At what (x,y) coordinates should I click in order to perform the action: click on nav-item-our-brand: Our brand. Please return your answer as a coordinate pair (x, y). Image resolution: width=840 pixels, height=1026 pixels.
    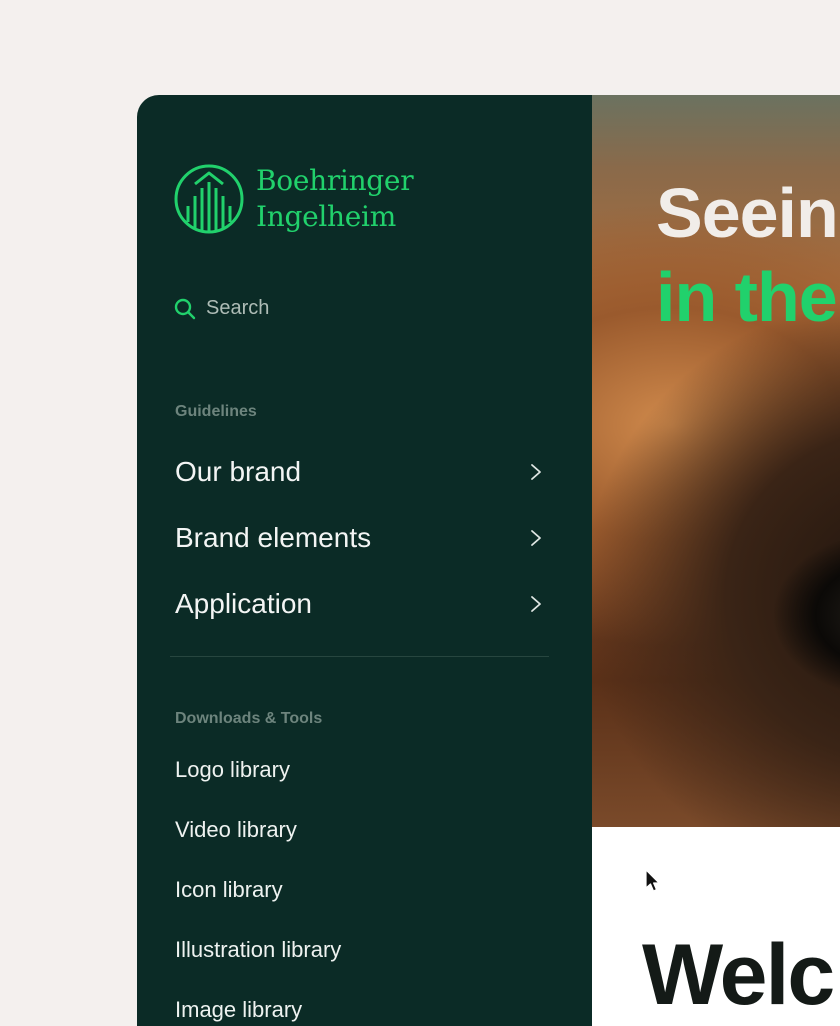
    Looking at the image, I should click on (360, 472).